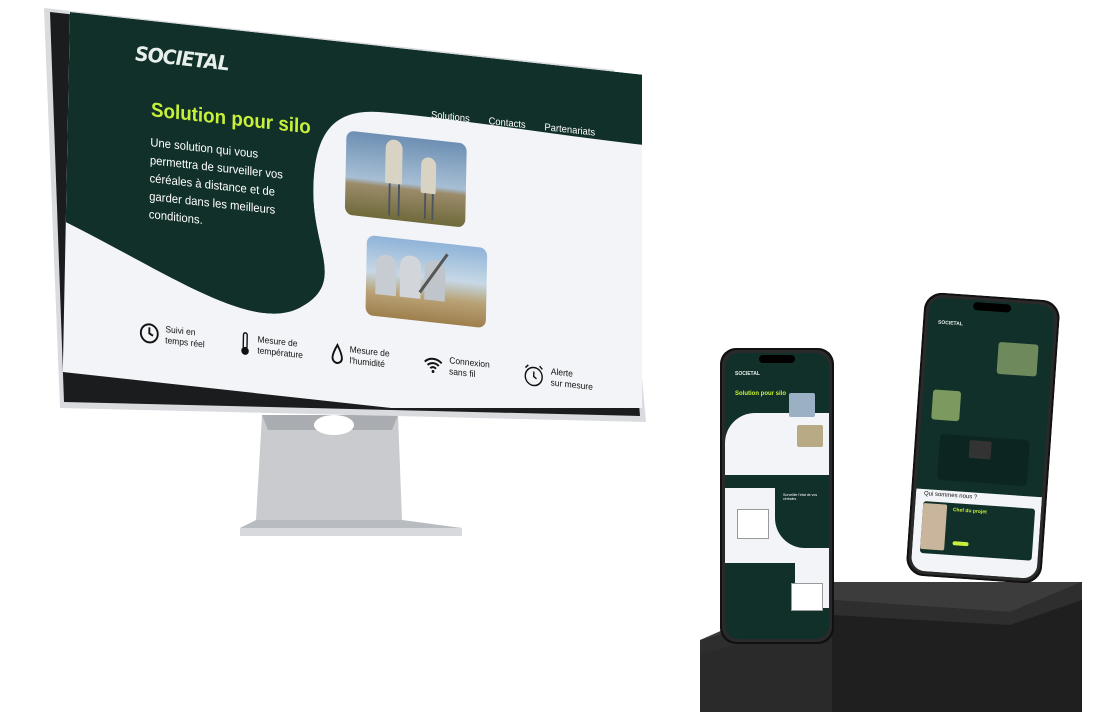  Describe the element at coordinates (946, 405) in the screenshot. I see `crop-photo` at that location.